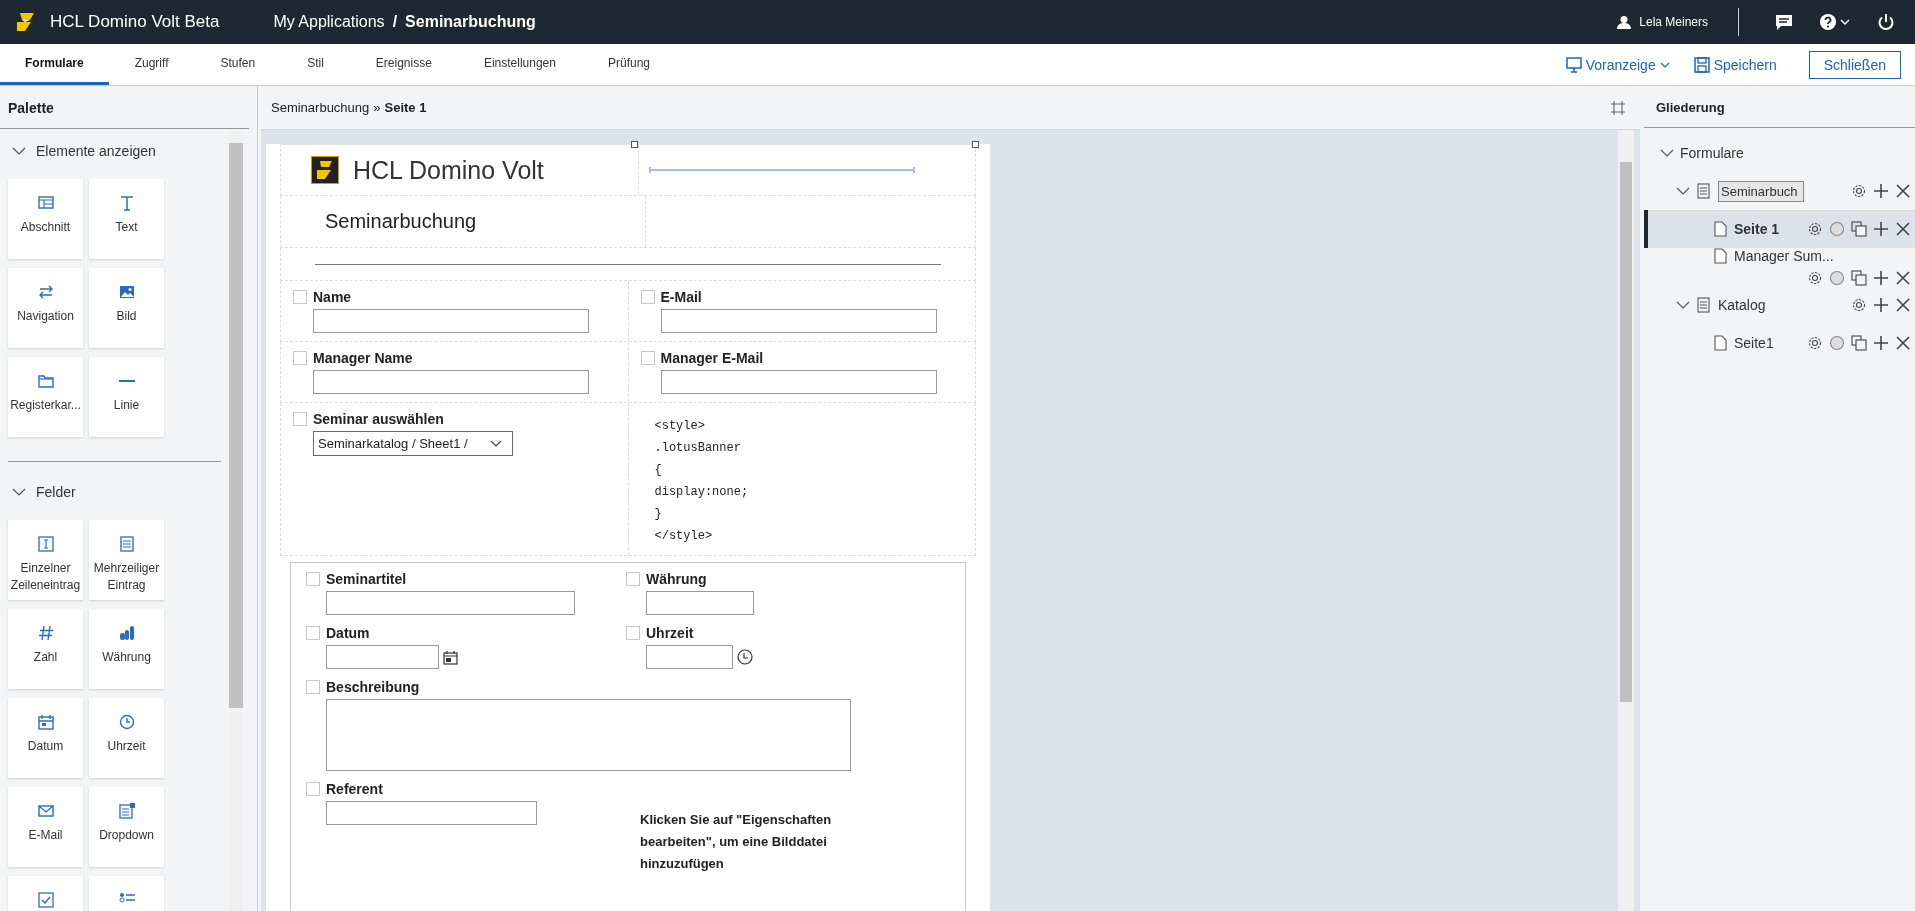  I want to click on palette-tile: Uhrzeit, so click(126, 738).